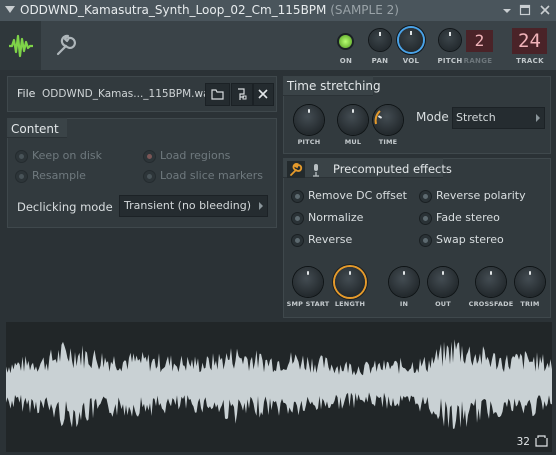  I want to click on sample-start-label: SMP START, so click(308, 304).